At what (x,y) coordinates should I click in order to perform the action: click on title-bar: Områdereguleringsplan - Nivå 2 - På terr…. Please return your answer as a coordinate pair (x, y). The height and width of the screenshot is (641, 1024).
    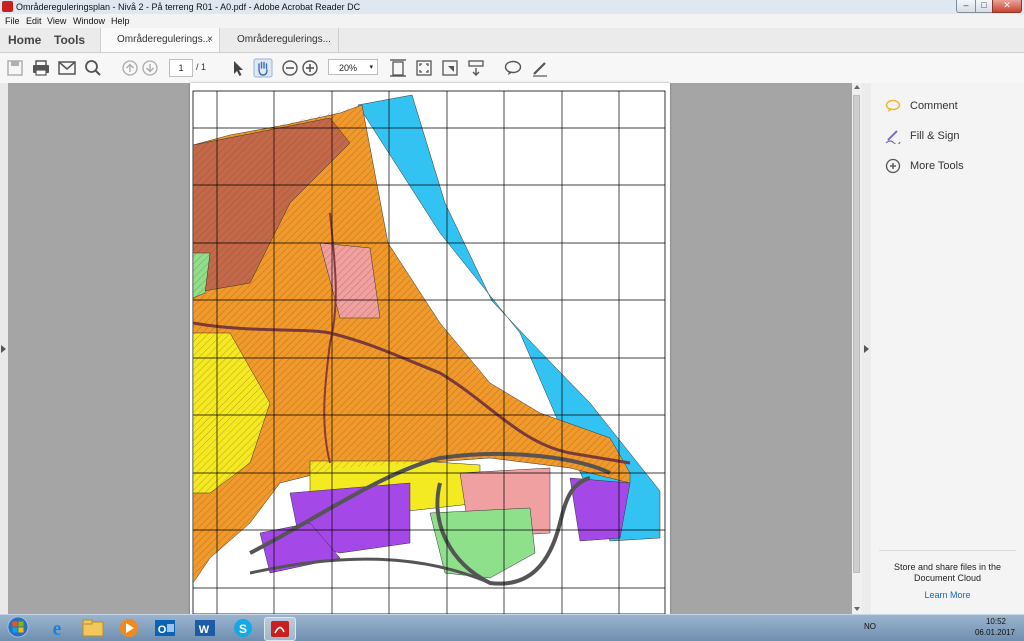
    Looking at the image, I should click on (512, 7).